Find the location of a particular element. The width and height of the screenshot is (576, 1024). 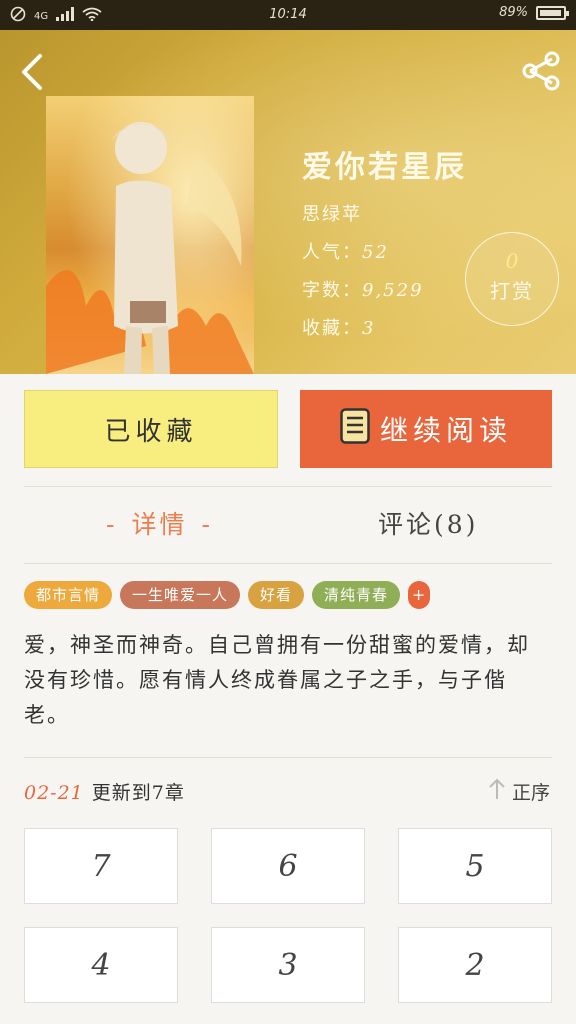

update-info: 02-21 更新到7章 is located at coordinates (104, 791).